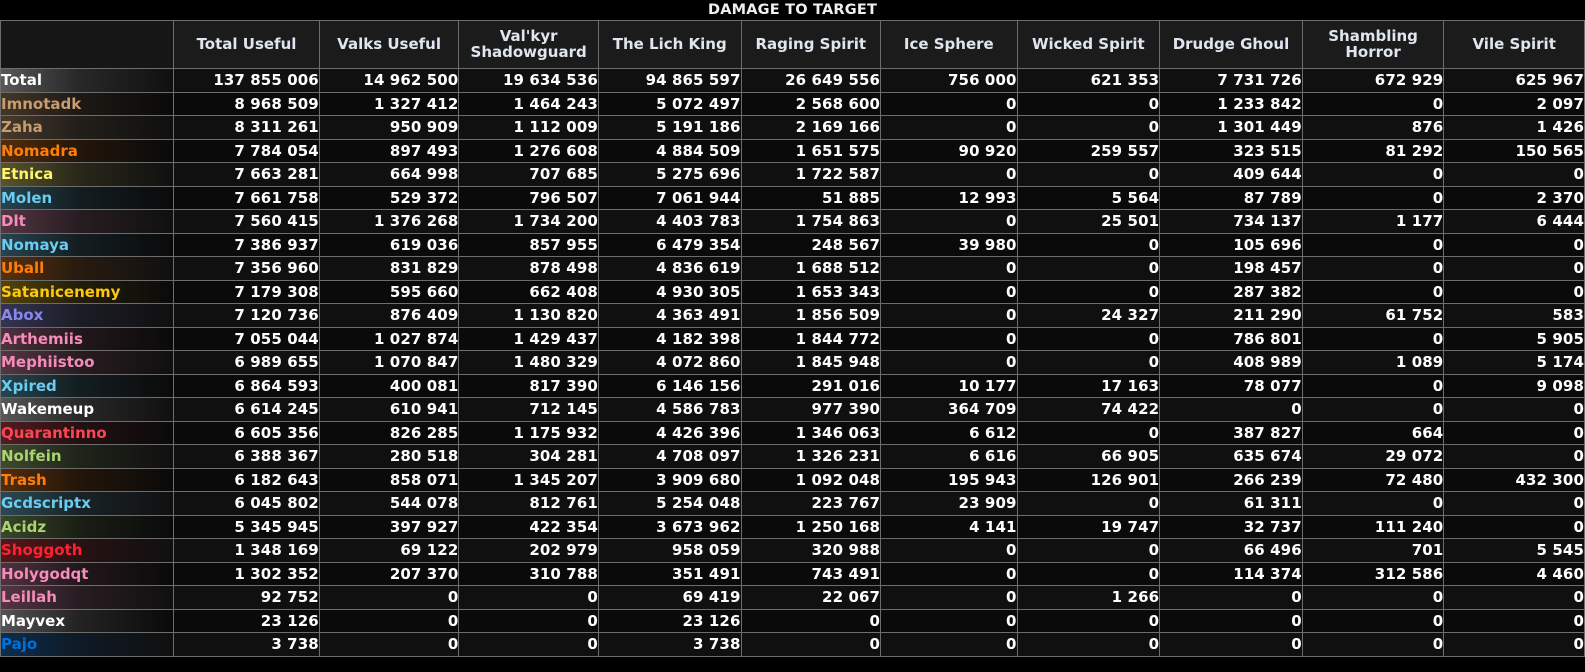 Image resolution: width=1585 pixels, height=672 pixels. Describe the element at coordinates (1231, 362) in the screenshot. I see `value-cell: 408 989` at that location.